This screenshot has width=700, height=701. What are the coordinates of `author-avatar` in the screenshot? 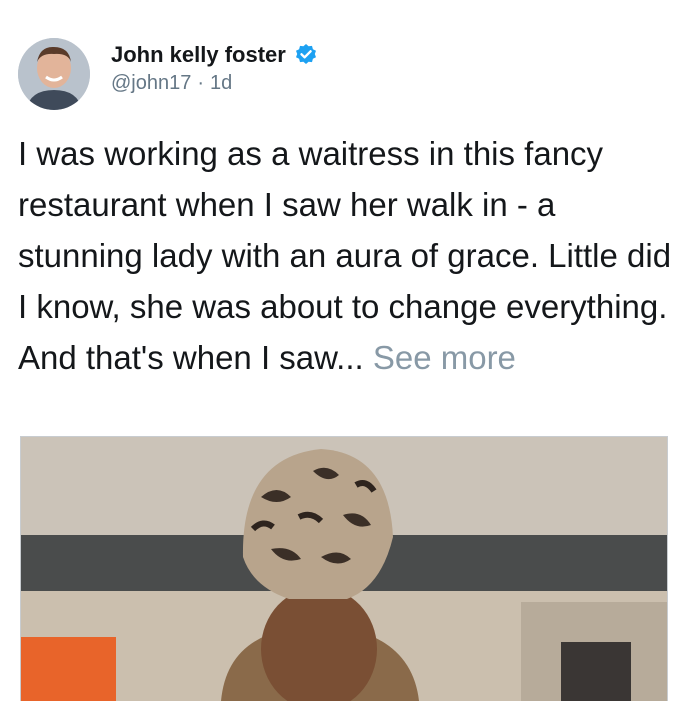 It's located at (54, 74).